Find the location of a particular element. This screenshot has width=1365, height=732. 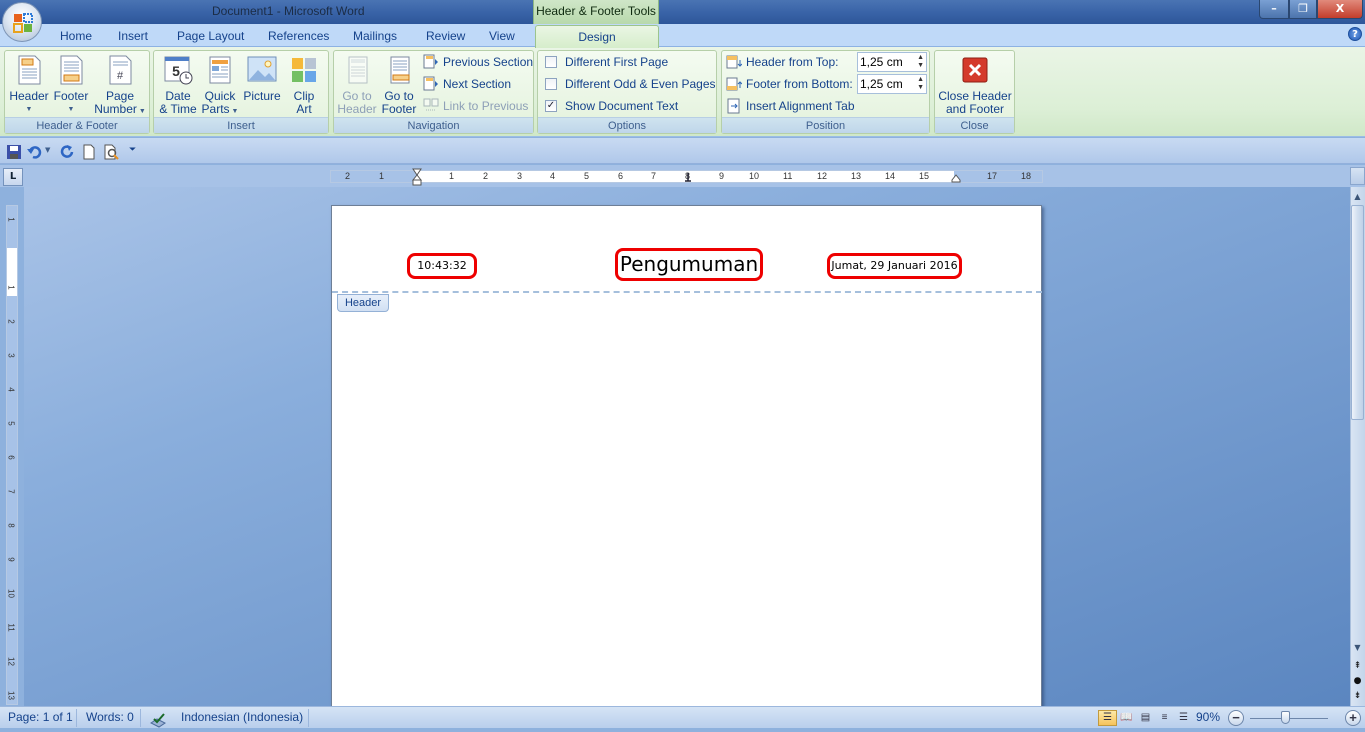

close-header-footer-button: Close Header and Footer is located at coordinates (975, 85).